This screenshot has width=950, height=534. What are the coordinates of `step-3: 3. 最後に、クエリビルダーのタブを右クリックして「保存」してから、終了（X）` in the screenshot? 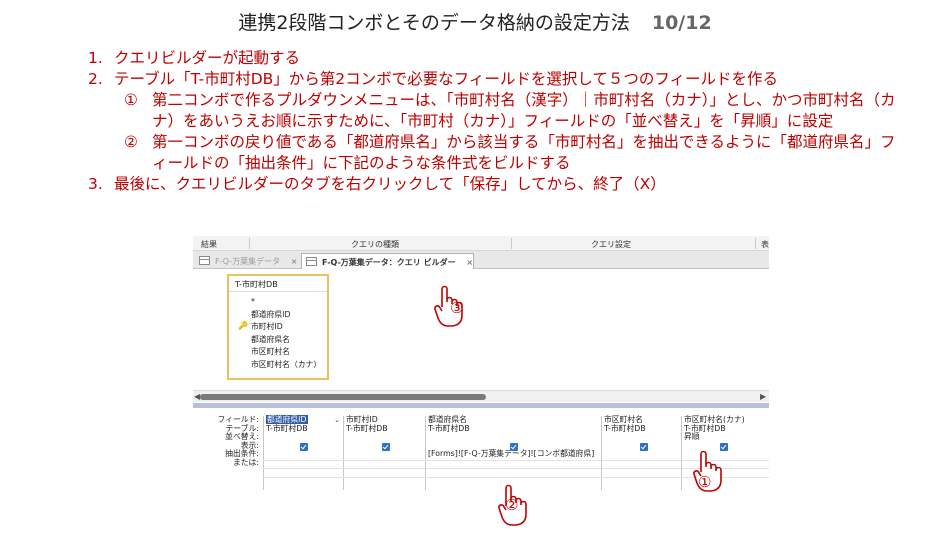 It's located at (498, 184).